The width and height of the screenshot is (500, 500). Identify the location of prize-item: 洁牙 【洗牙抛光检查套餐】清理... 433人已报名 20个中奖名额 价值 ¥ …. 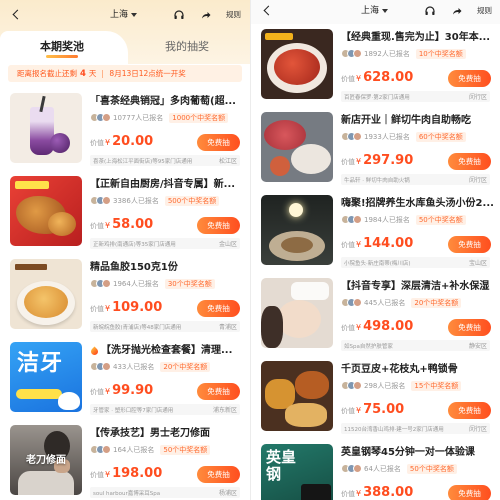
(125, 378).